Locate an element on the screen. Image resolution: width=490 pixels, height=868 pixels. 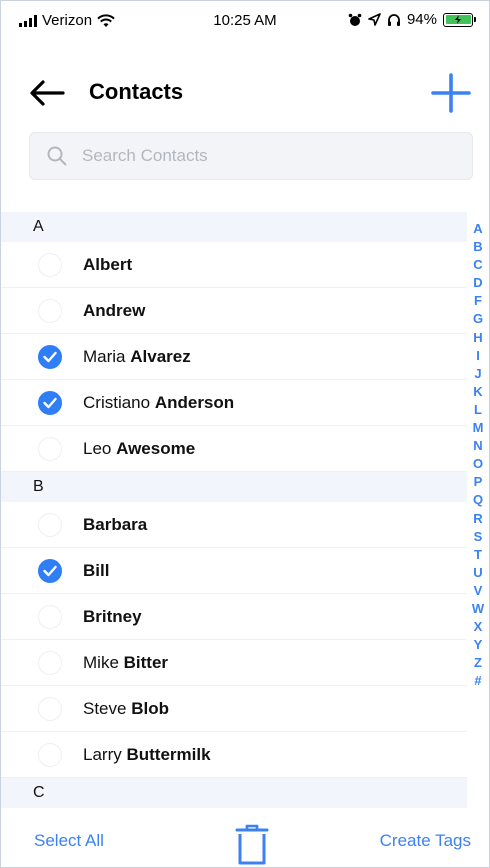
status-bar: Verizon 10:25 AM 94% is located at coordinates (245, 21).